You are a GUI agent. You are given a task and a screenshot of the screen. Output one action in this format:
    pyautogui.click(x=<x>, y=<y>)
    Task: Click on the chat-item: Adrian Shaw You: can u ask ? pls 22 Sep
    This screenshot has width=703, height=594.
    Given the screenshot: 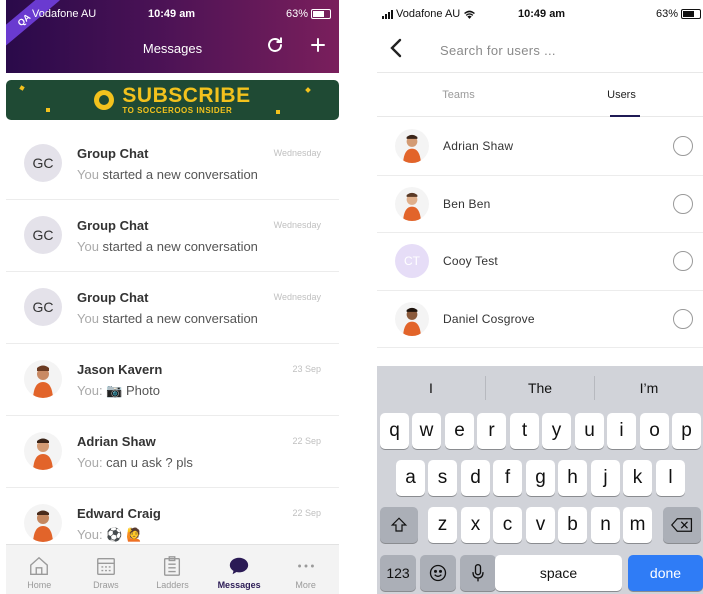 What is the action you would take?
    pyautogui.click(x=172, y=452)
    